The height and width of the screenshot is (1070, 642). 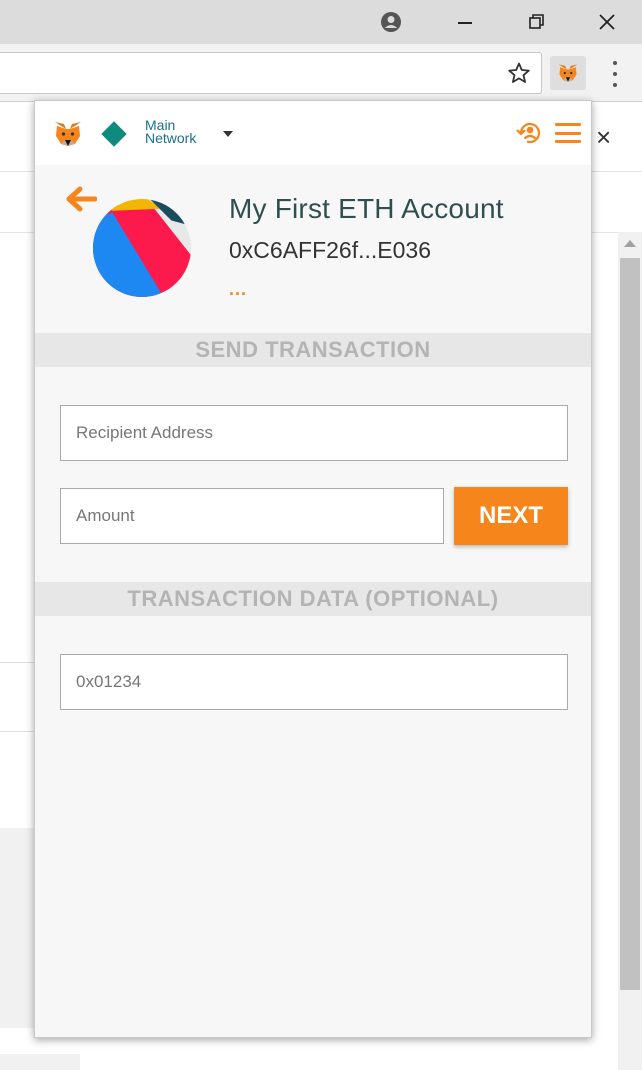 What do you see at coordinates (81, 199) in the screenshot?
I see `back-arrow-icon` at bounding box center [81, 199].